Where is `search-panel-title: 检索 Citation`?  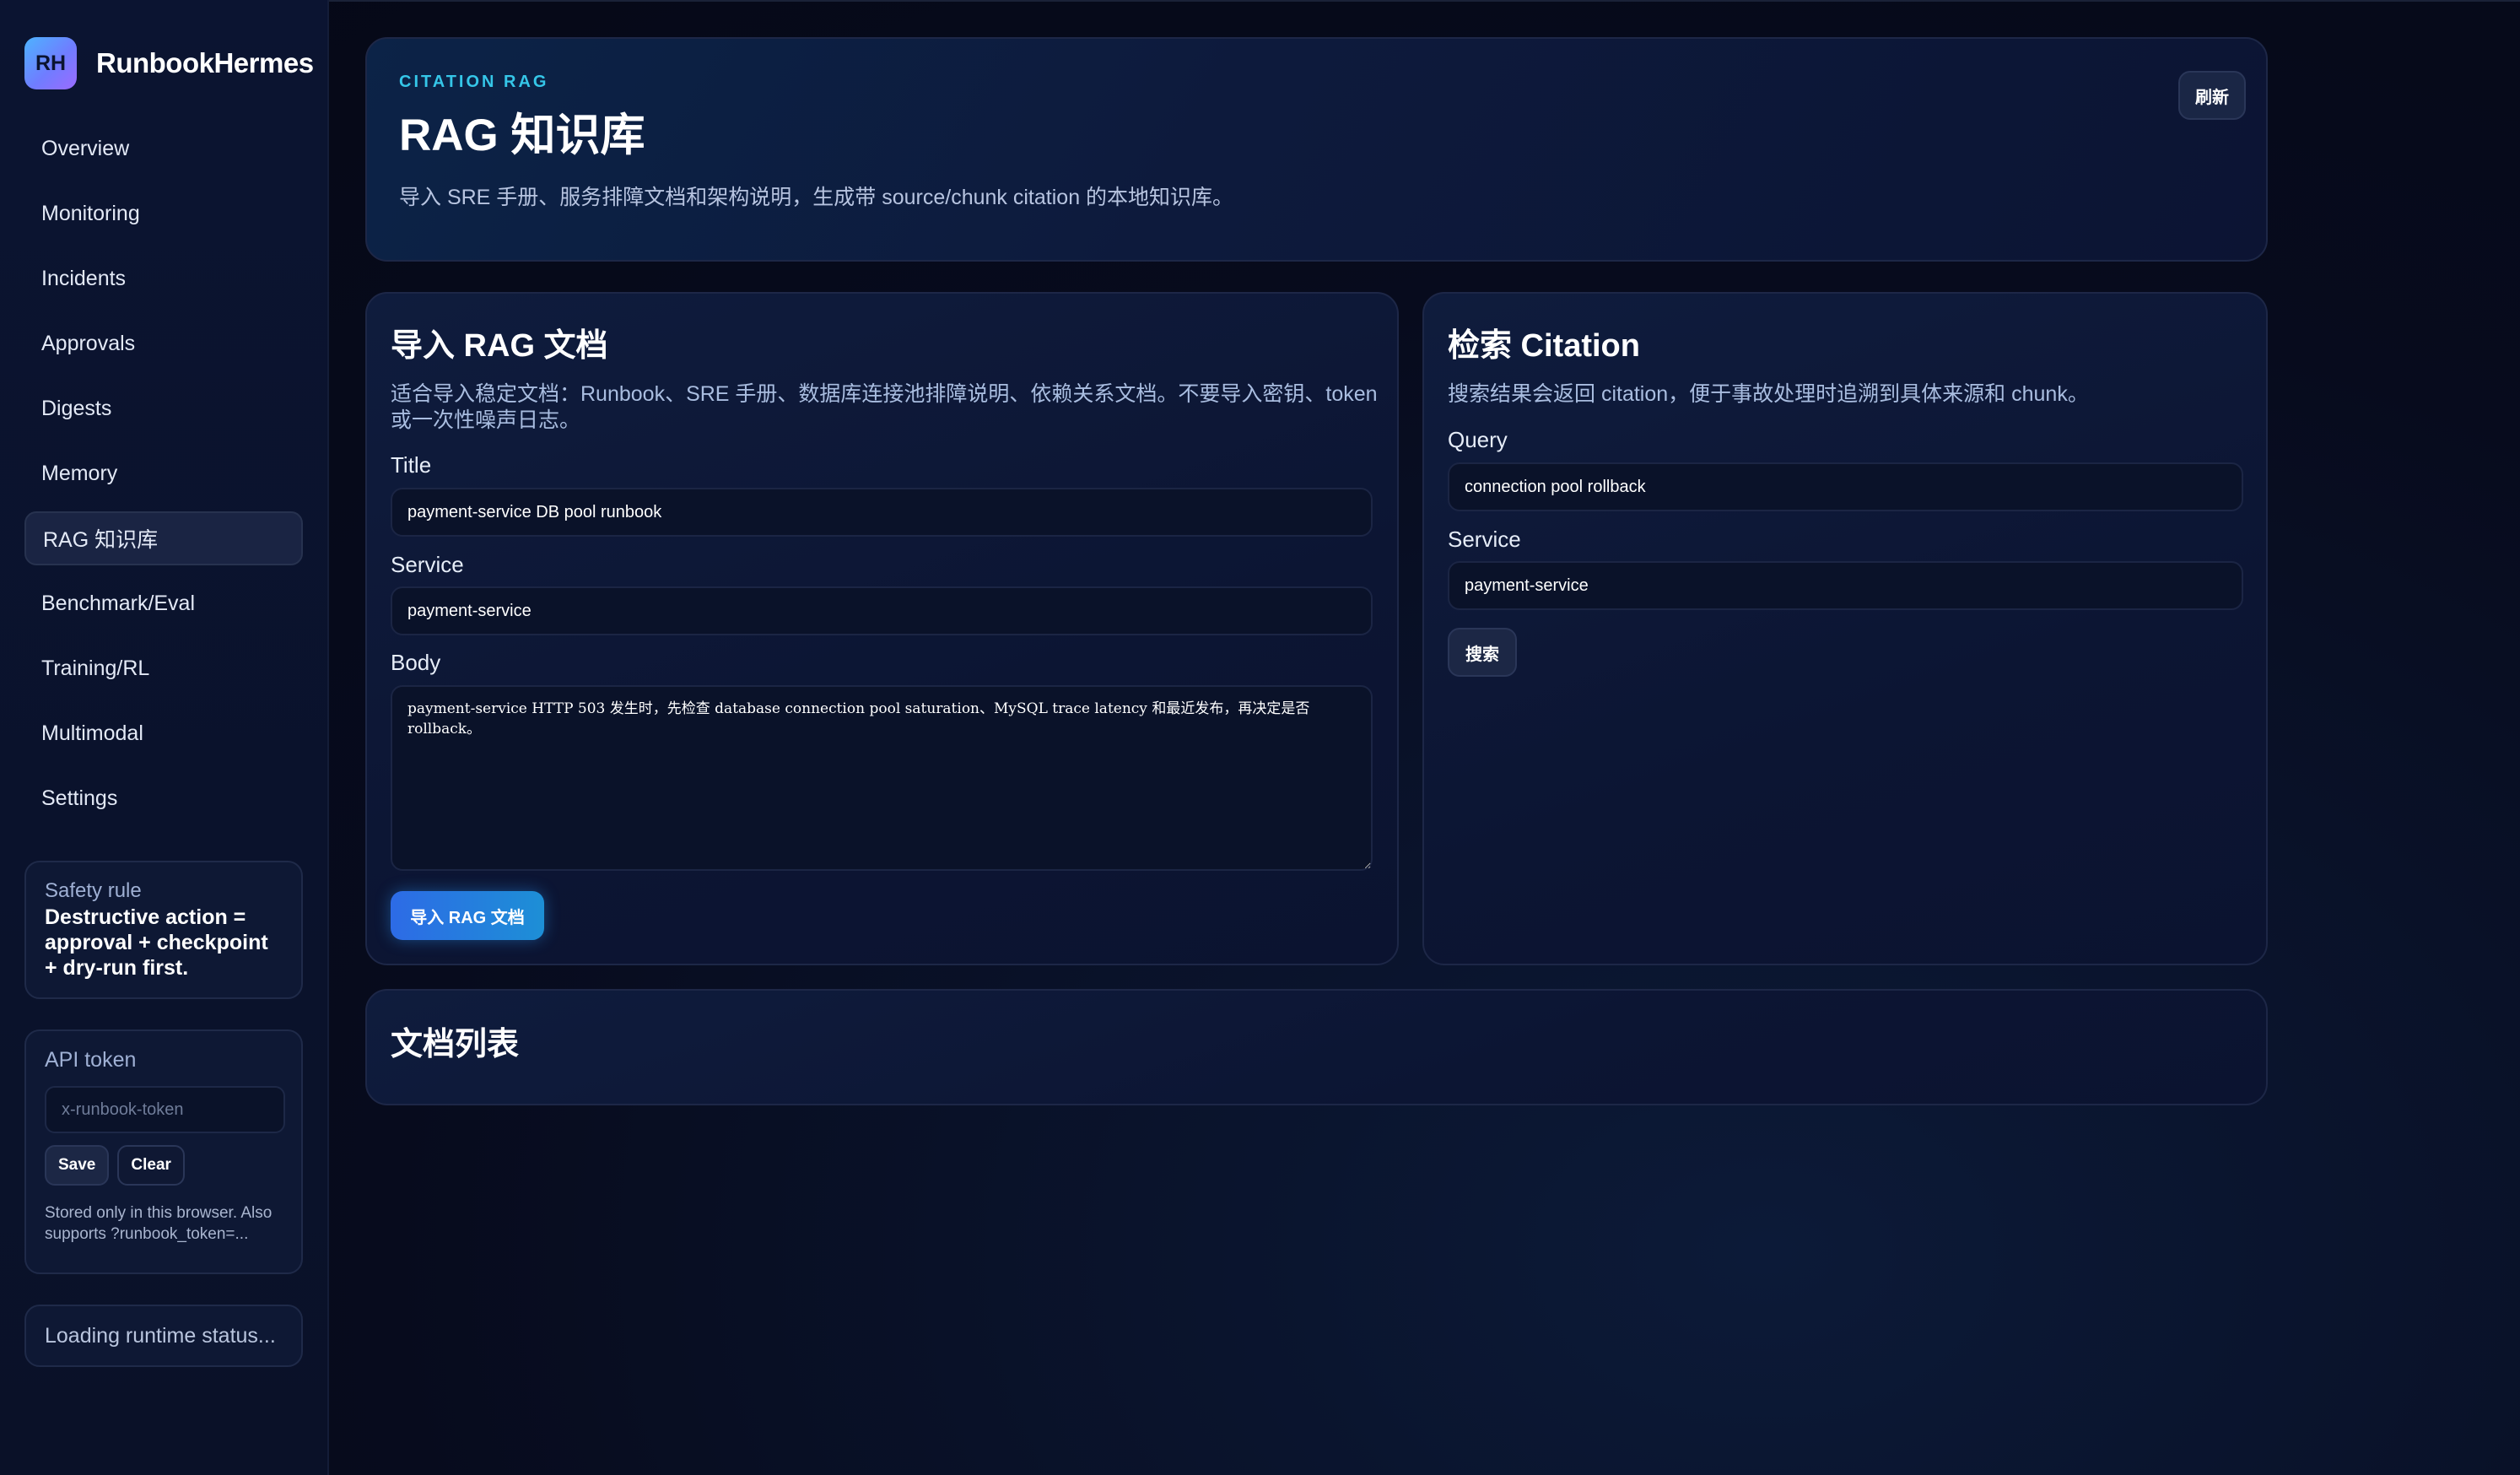
search-panel-title: 检索 Citation is located at coordinates (1544, 346).